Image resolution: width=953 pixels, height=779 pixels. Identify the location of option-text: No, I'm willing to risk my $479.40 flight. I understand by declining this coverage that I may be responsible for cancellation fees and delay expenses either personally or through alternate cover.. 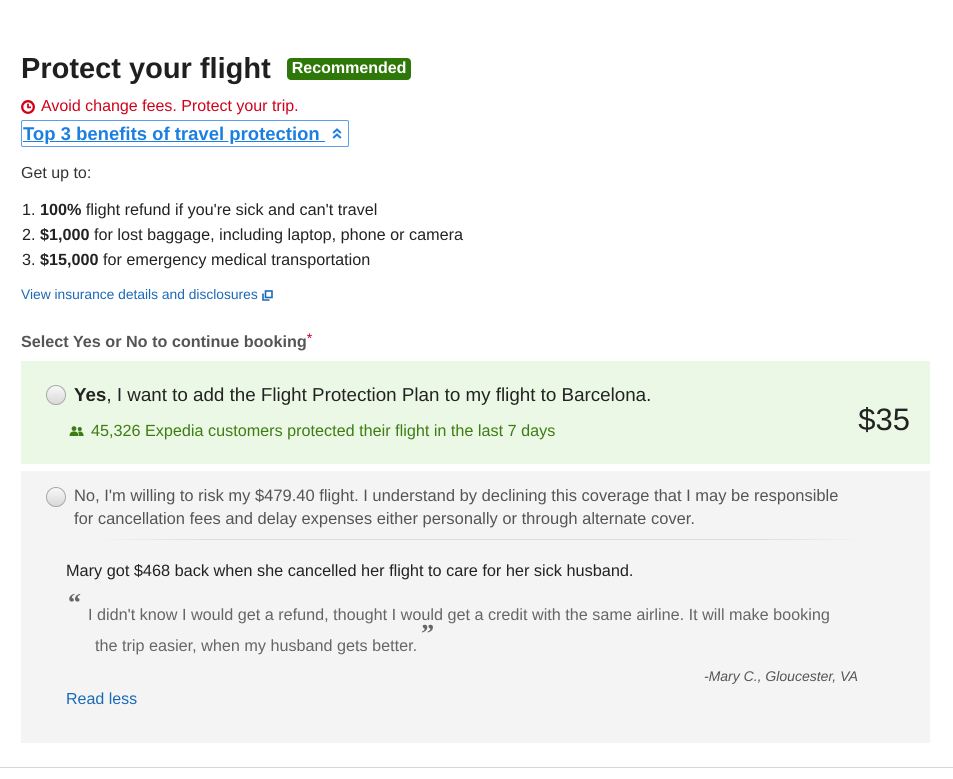
(457, 508).